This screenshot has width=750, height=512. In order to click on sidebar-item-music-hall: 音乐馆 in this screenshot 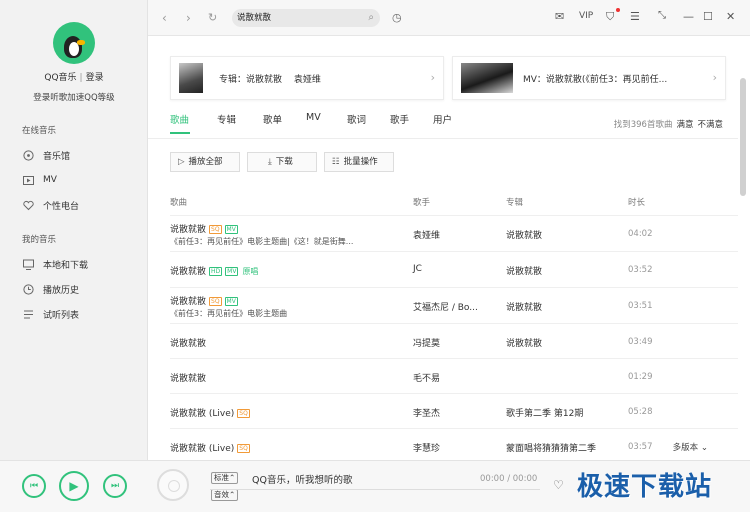, I will do `click(46, 155)`.